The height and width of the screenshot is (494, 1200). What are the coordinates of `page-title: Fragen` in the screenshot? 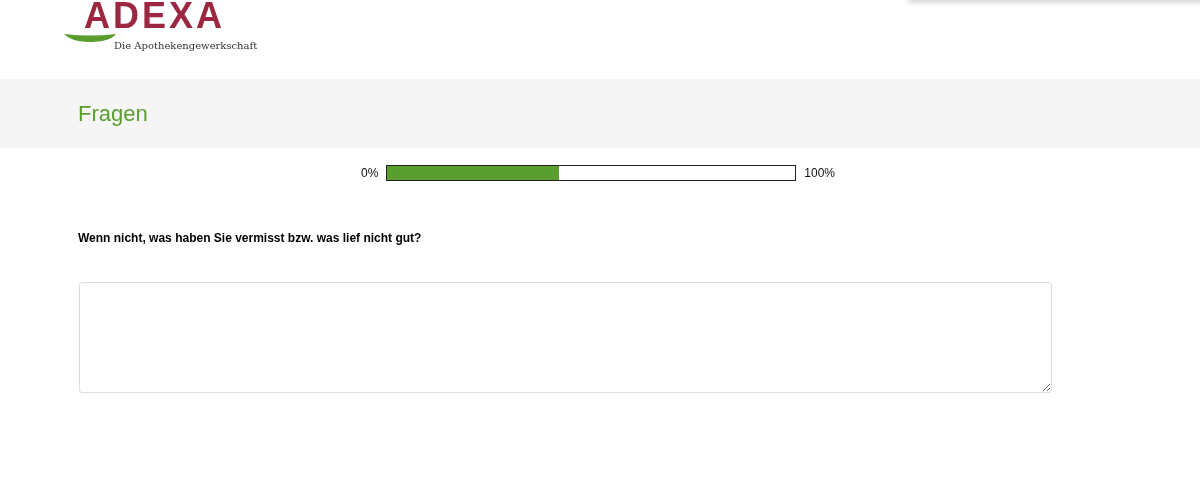 It's located at (113, 113).